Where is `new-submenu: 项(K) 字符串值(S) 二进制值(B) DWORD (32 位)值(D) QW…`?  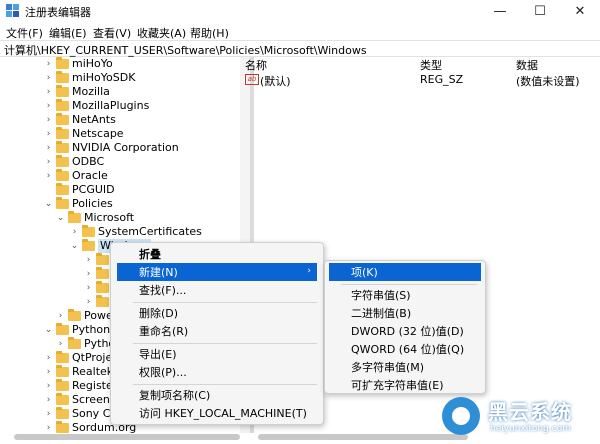
new-submenu: 项(K) 字符串值(S) 二进制值(B) DWORD (32 位)值(D) QW… is located at coordinates (405, 327).